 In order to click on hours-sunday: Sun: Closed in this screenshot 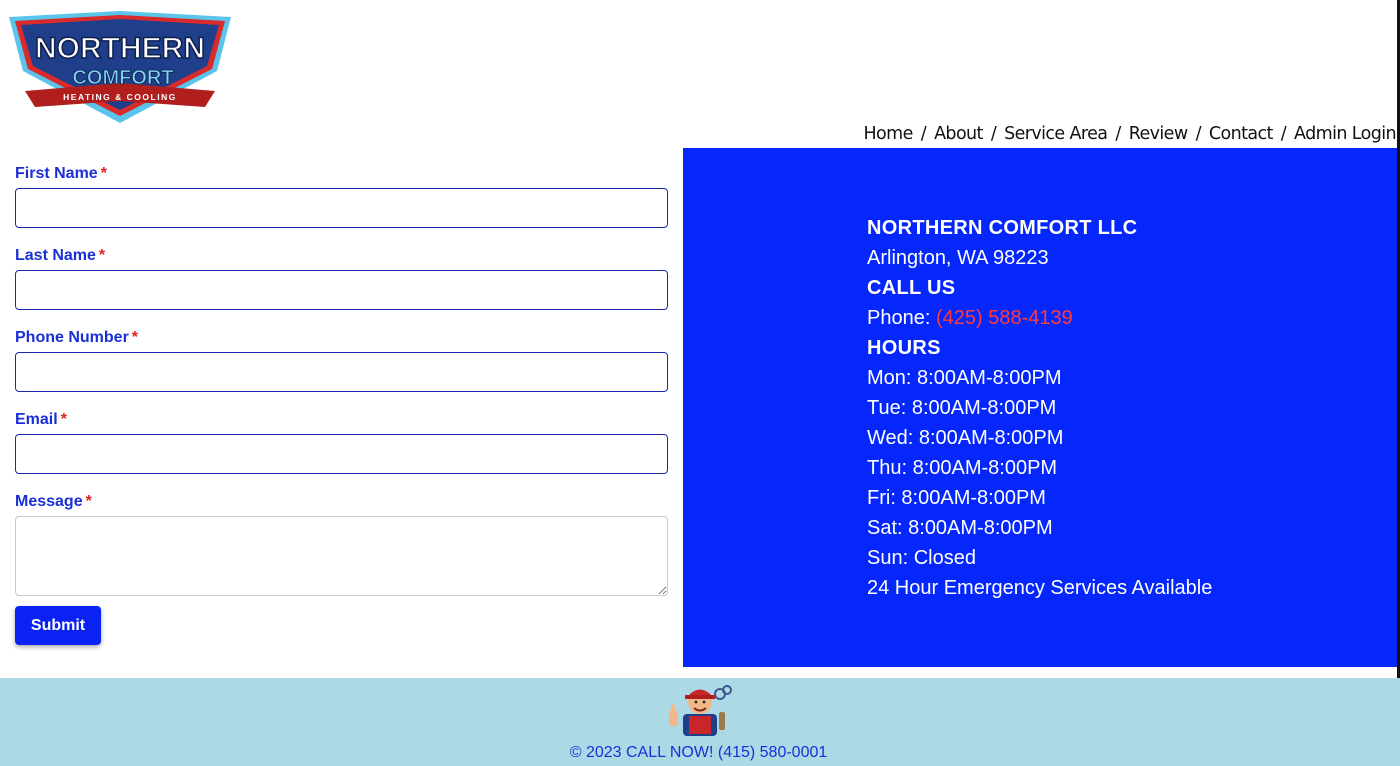, I will do `click(921, 558)`.